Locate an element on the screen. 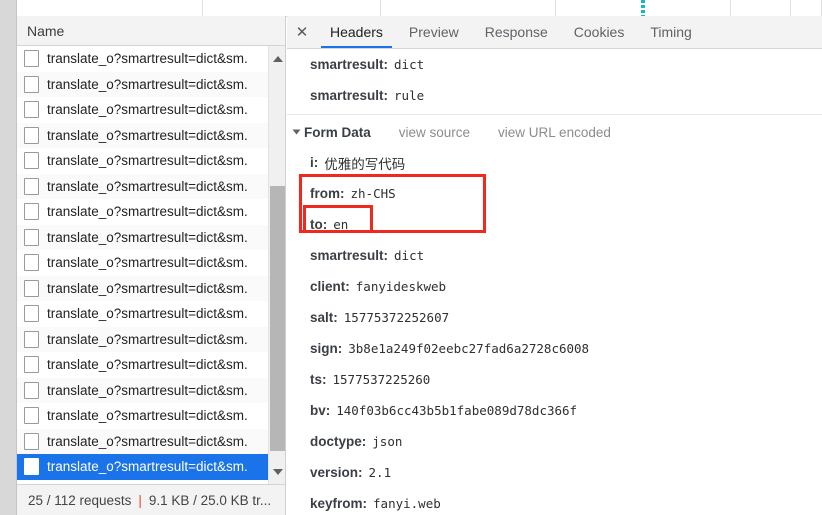  form-data-row: from: zh-CHS is located at coordinates (554, 193).